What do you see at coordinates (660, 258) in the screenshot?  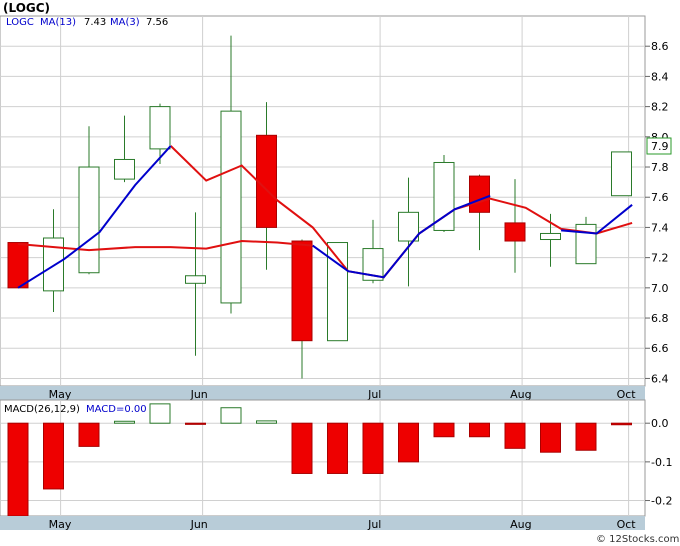 I see `price-tick-label: 7.2` at bounding box center [660, 258].